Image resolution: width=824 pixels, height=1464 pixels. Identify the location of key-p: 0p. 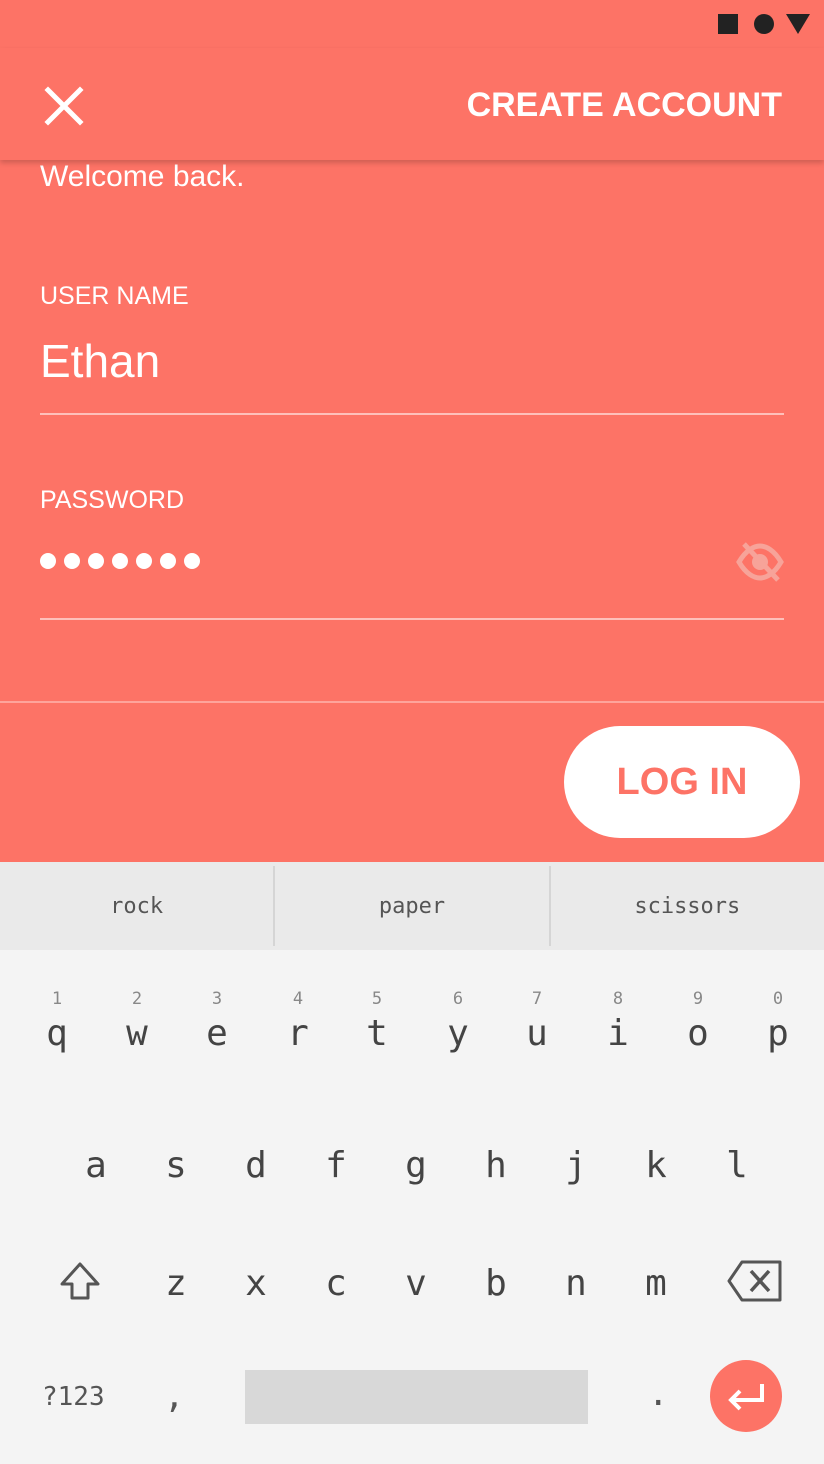
(778, 1021).